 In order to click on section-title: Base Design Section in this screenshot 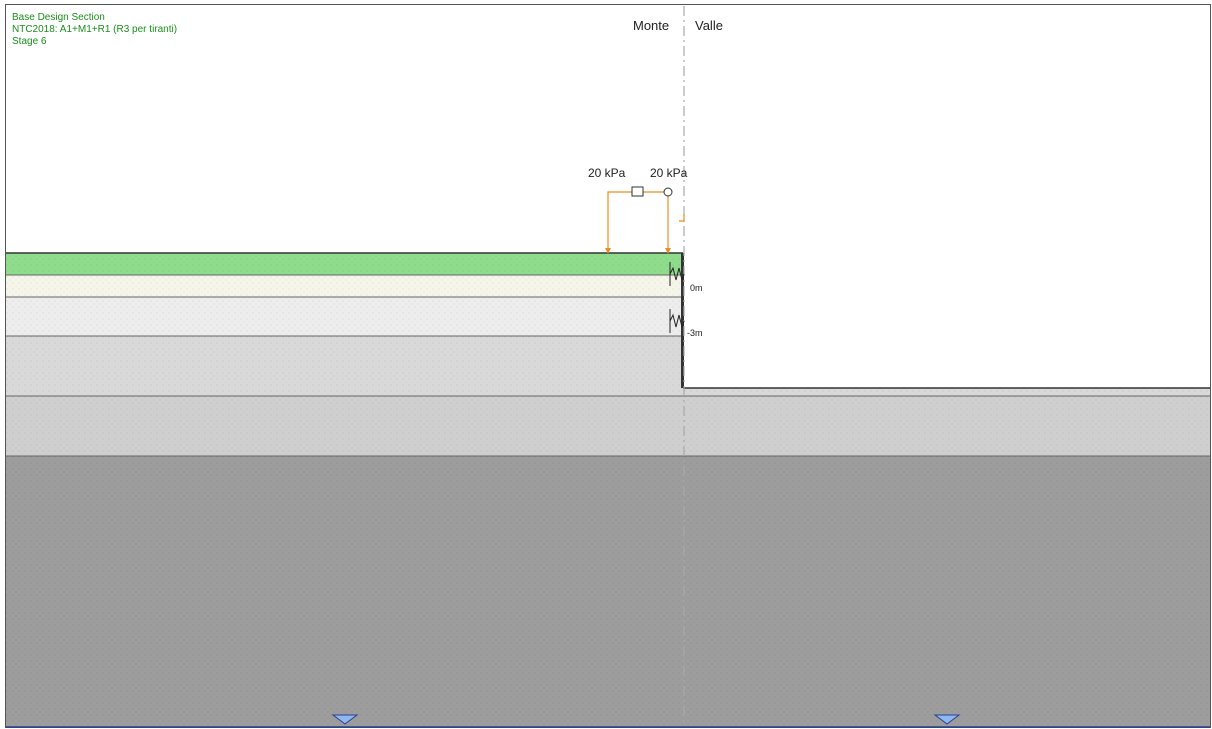, I will do `click(58, 17)`.